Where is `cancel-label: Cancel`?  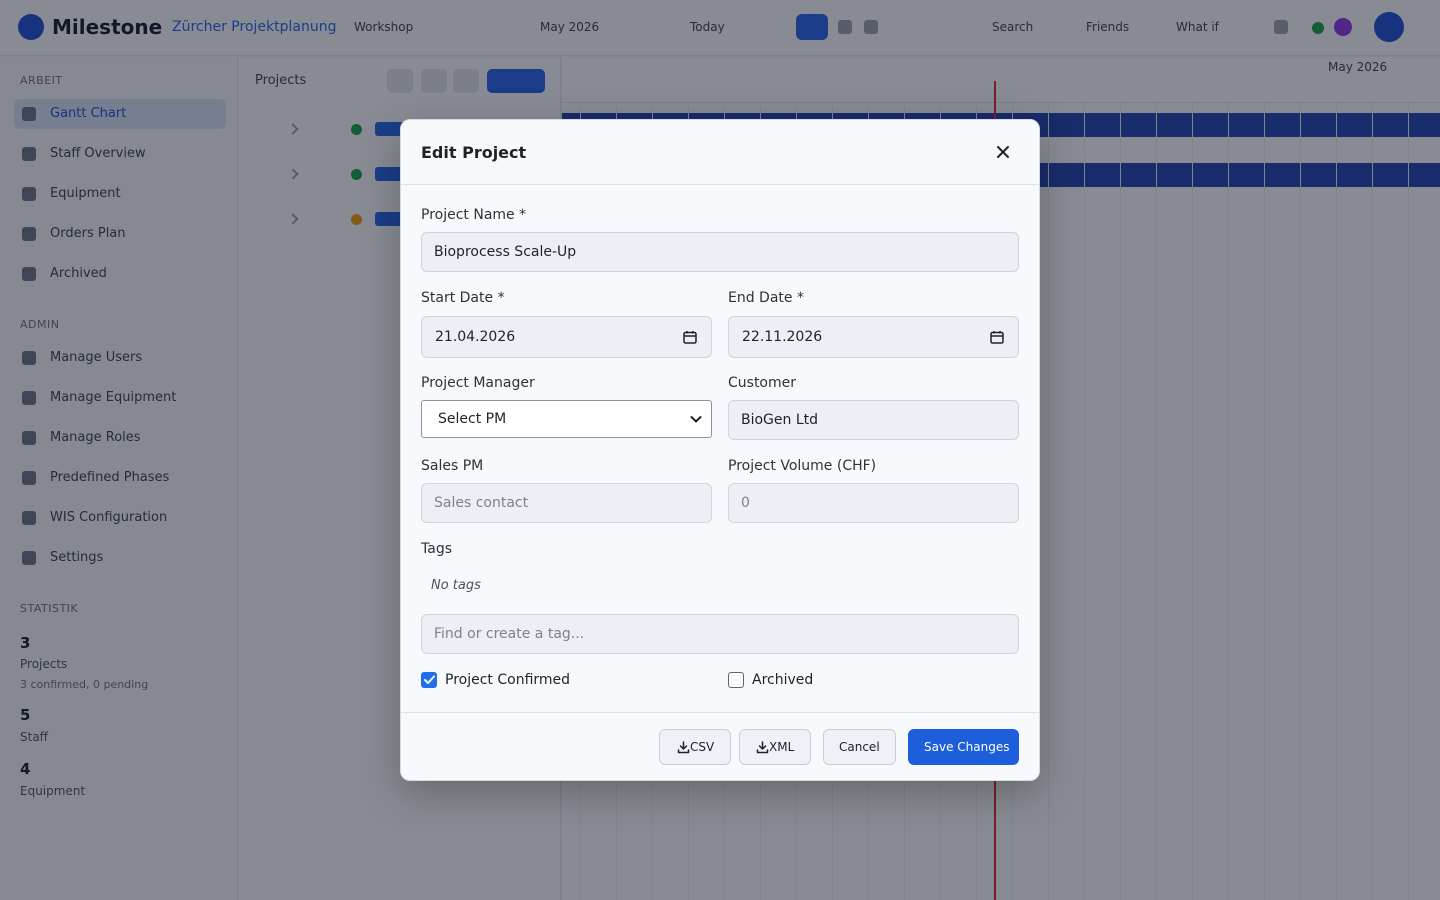
cancel-label: Cancel is located at coordinates (859, 747).